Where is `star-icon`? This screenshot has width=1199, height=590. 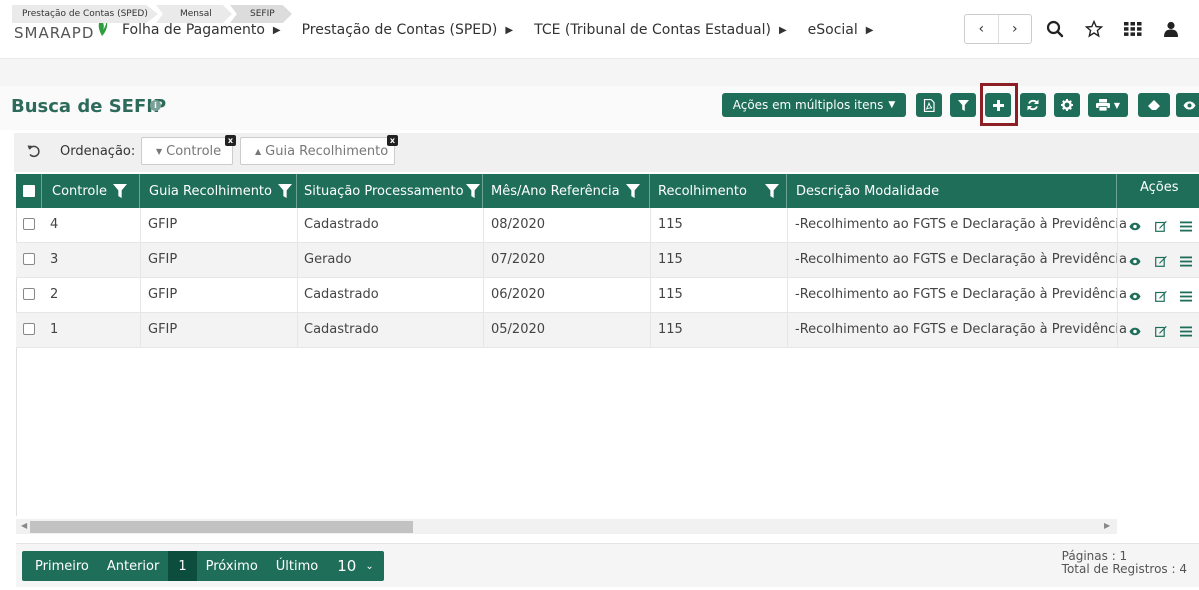
star-icon is located at coordinates (1094, 29).